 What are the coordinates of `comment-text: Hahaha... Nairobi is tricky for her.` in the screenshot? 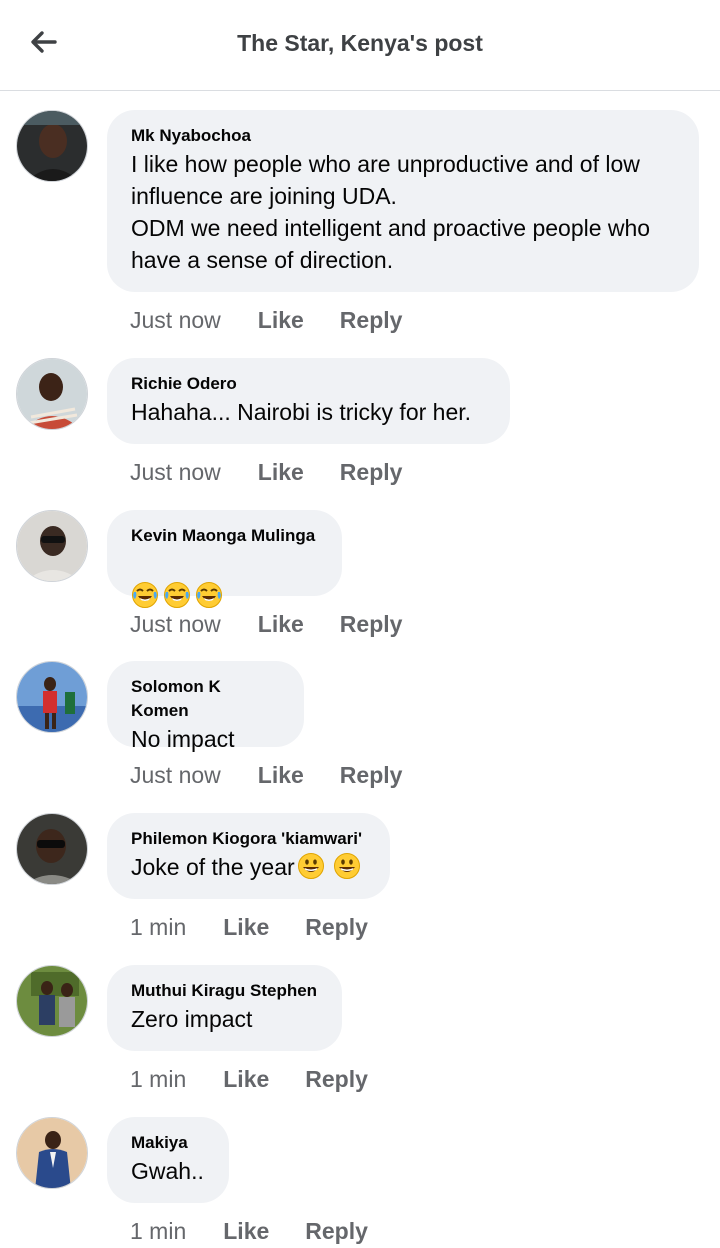 It's located at (301, 412).